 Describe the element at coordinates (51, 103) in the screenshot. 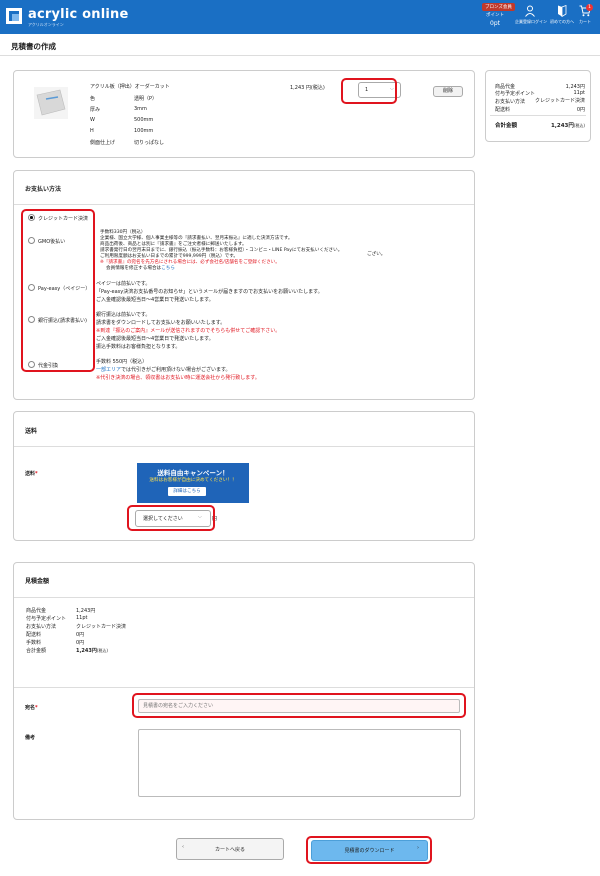

I see `product-thumbnail` at that location.